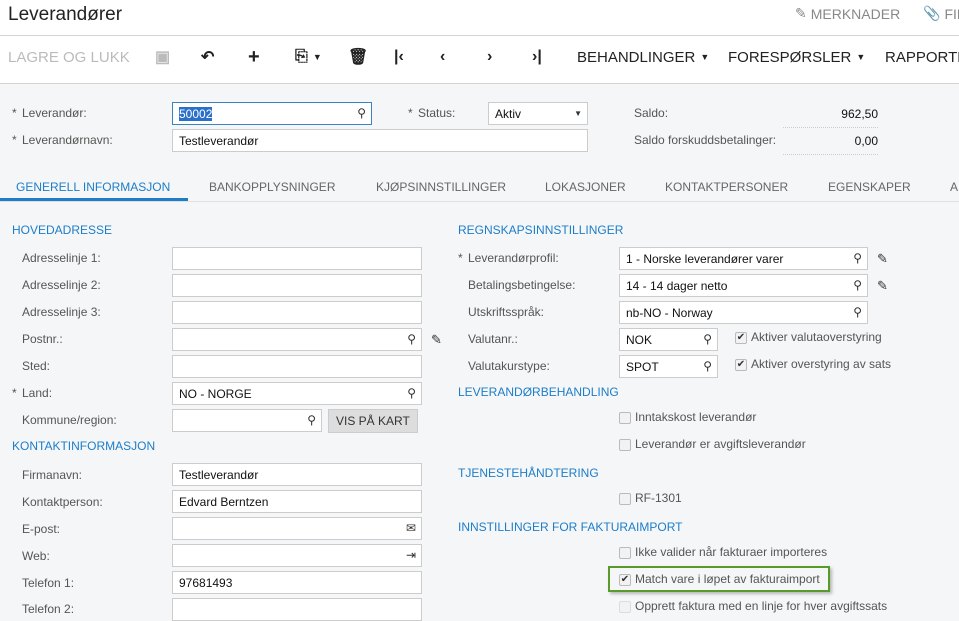  What do you see at coordinates (855, 13) in the screenshot?
I see `notes-label: MERKNADER` at bounding box center [855, 13].